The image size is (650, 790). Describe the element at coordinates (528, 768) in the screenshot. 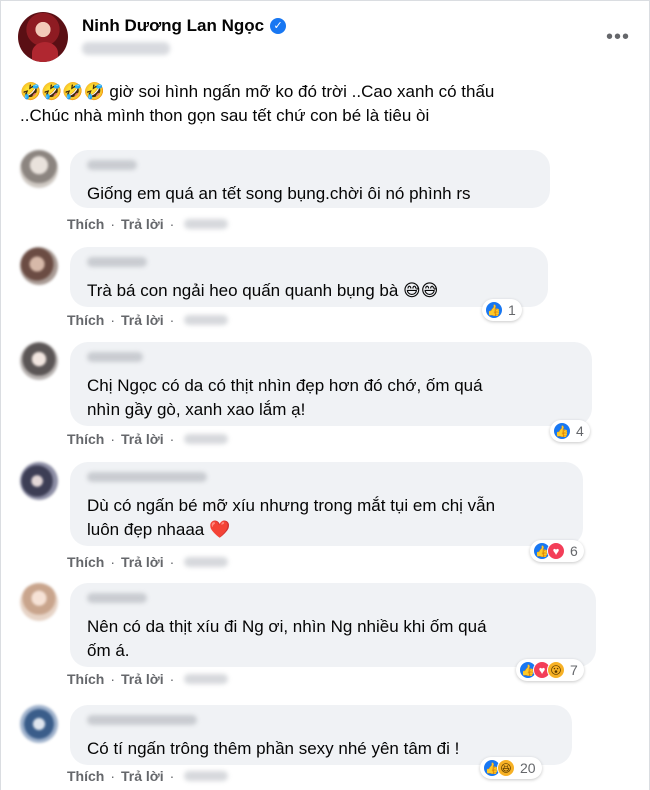

I see `reaction-count: 20` at that location.